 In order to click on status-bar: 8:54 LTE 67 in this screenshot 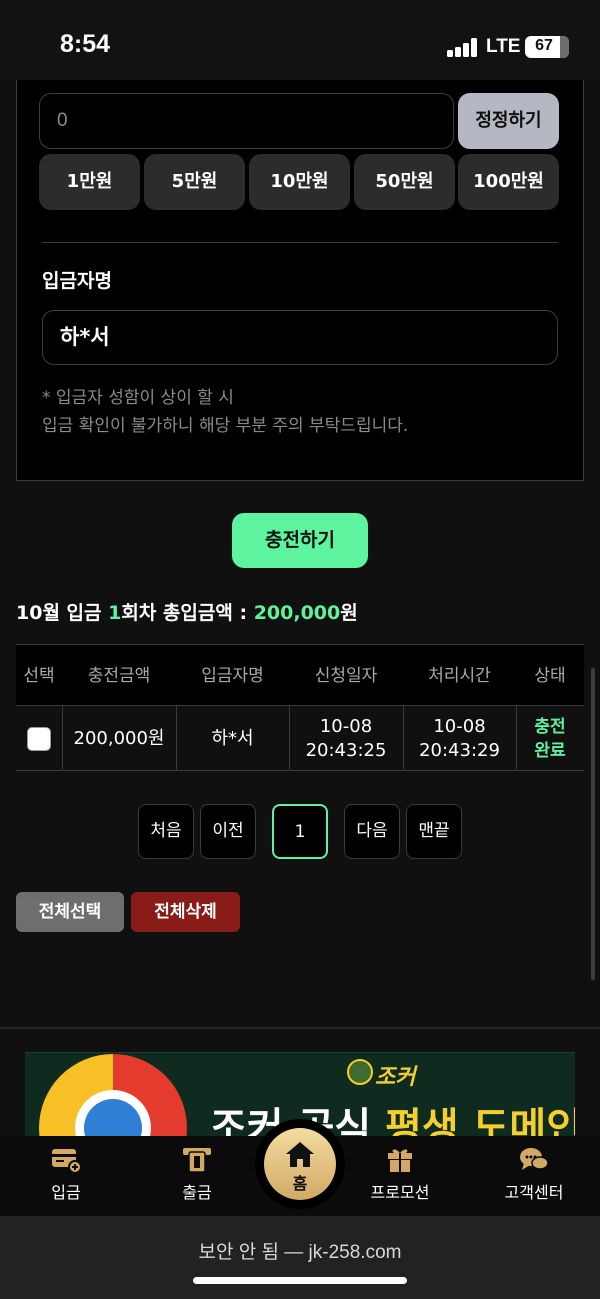, I will do `click(300, 40)`.